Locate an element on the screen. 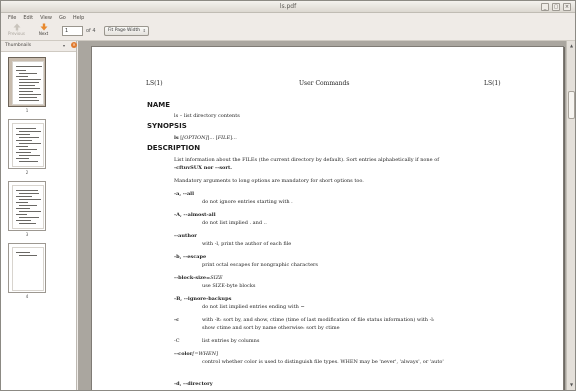  name-text: ls – list directory contents is located at coordinates (207, 116).